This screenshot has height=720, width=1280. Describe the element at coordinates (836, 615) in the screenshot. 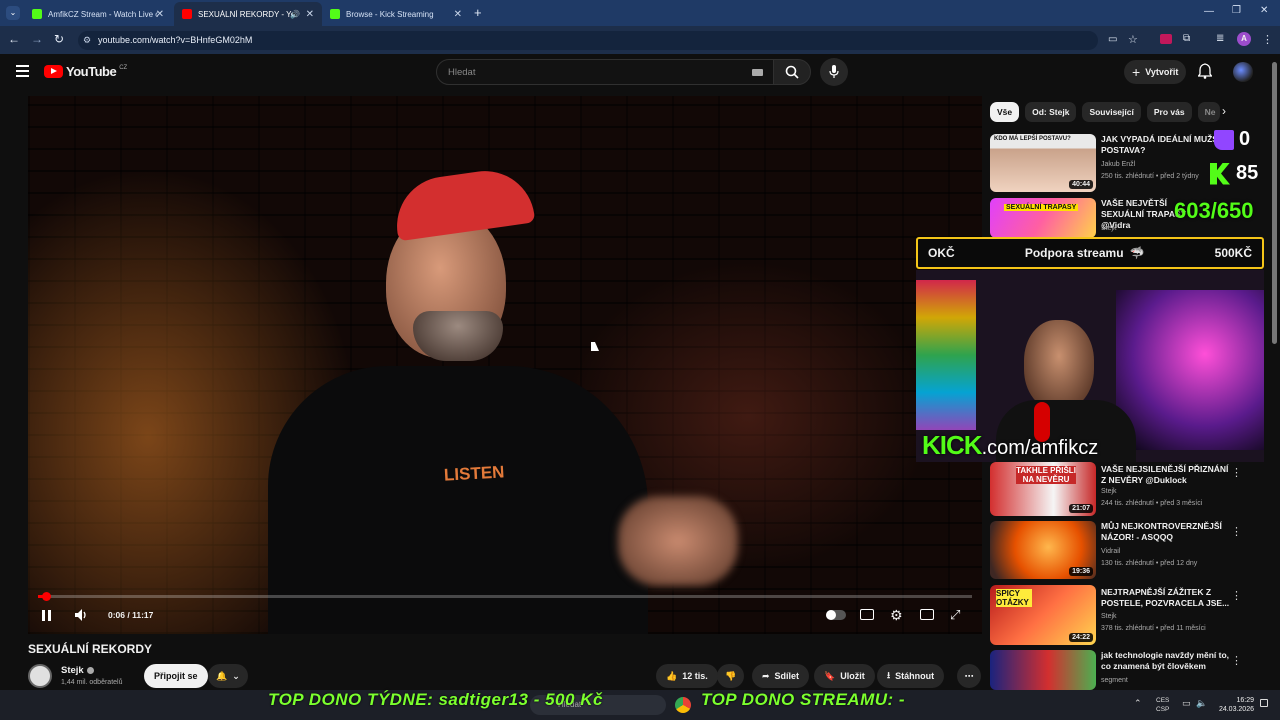

I see `autoplay-toggle` at that location.